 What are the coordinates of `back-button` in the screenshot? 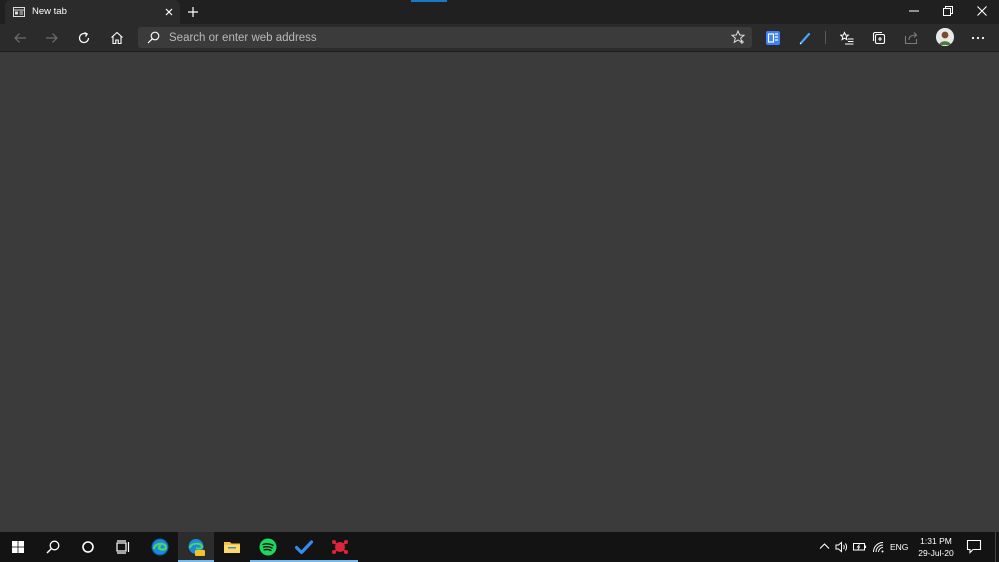 It's located at (20, 38).